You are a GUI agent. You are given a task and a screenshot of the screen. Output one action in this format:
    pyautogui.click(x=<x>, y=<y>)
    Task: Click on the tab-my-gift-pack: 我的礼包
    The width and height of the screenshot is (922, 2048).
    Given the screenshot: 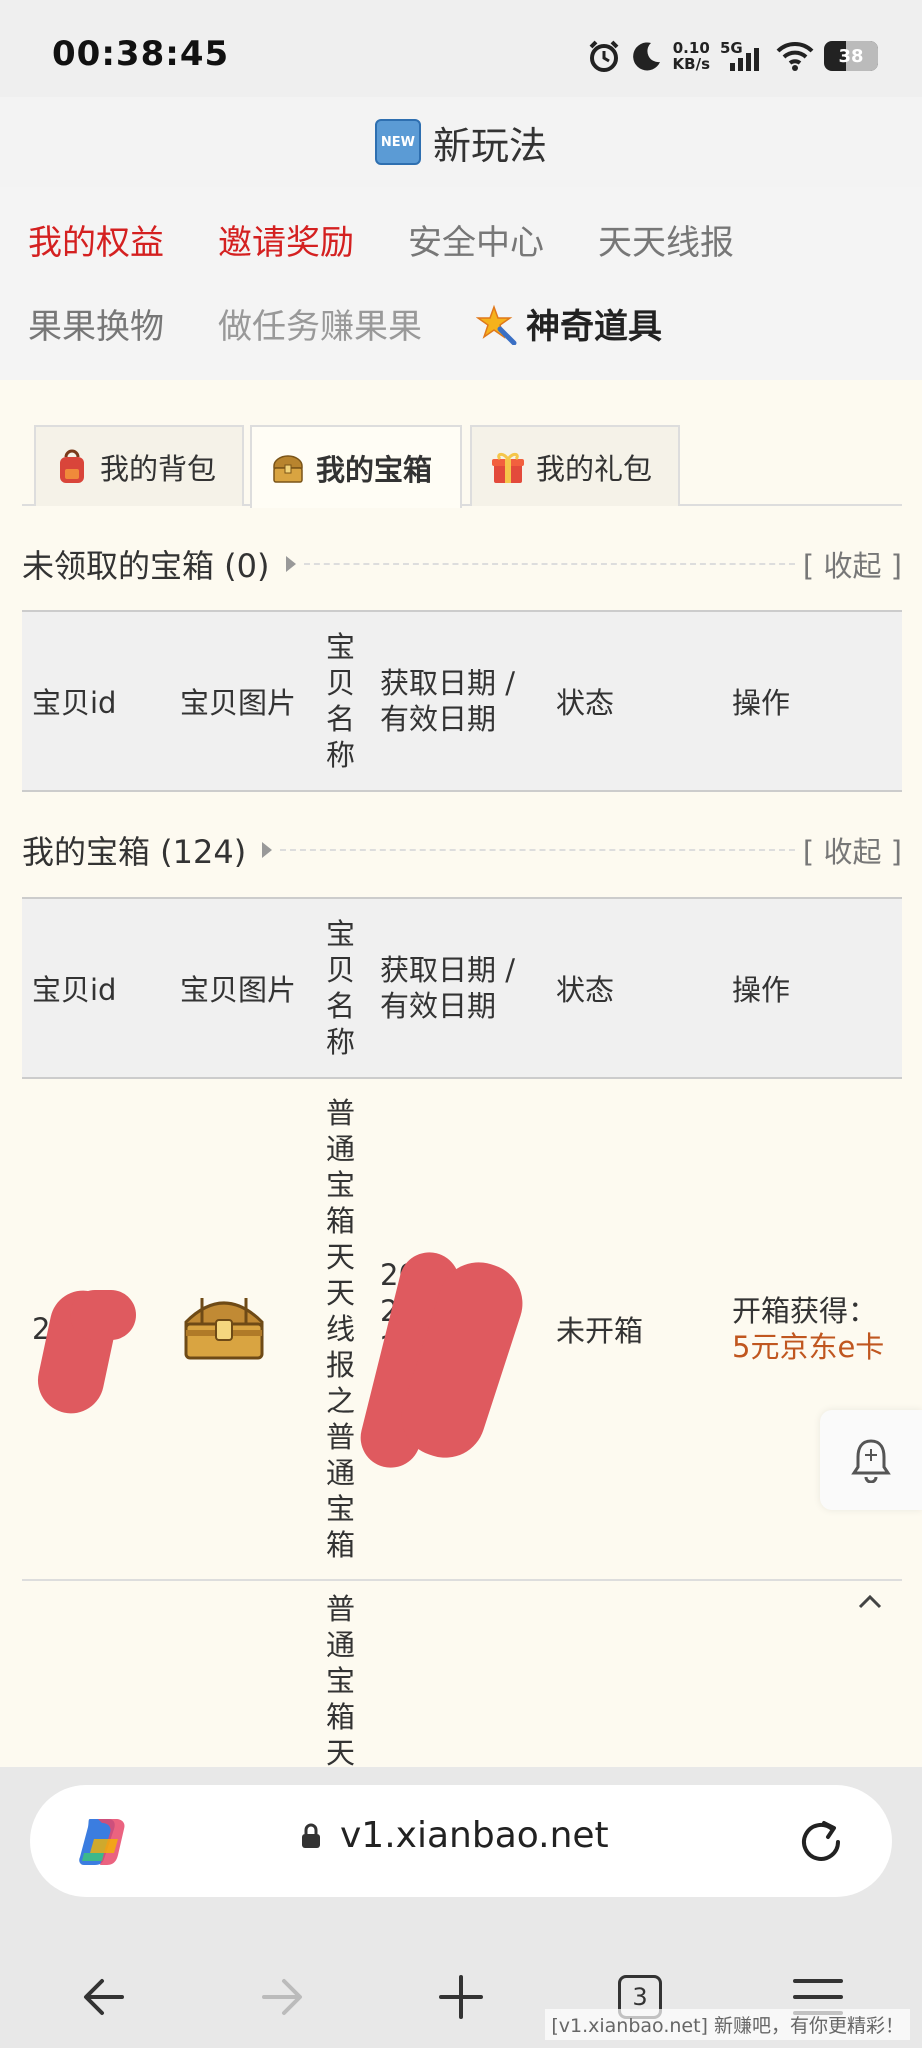 What is the action you would take?
    pyautogui.click(x=575, y=465)
    